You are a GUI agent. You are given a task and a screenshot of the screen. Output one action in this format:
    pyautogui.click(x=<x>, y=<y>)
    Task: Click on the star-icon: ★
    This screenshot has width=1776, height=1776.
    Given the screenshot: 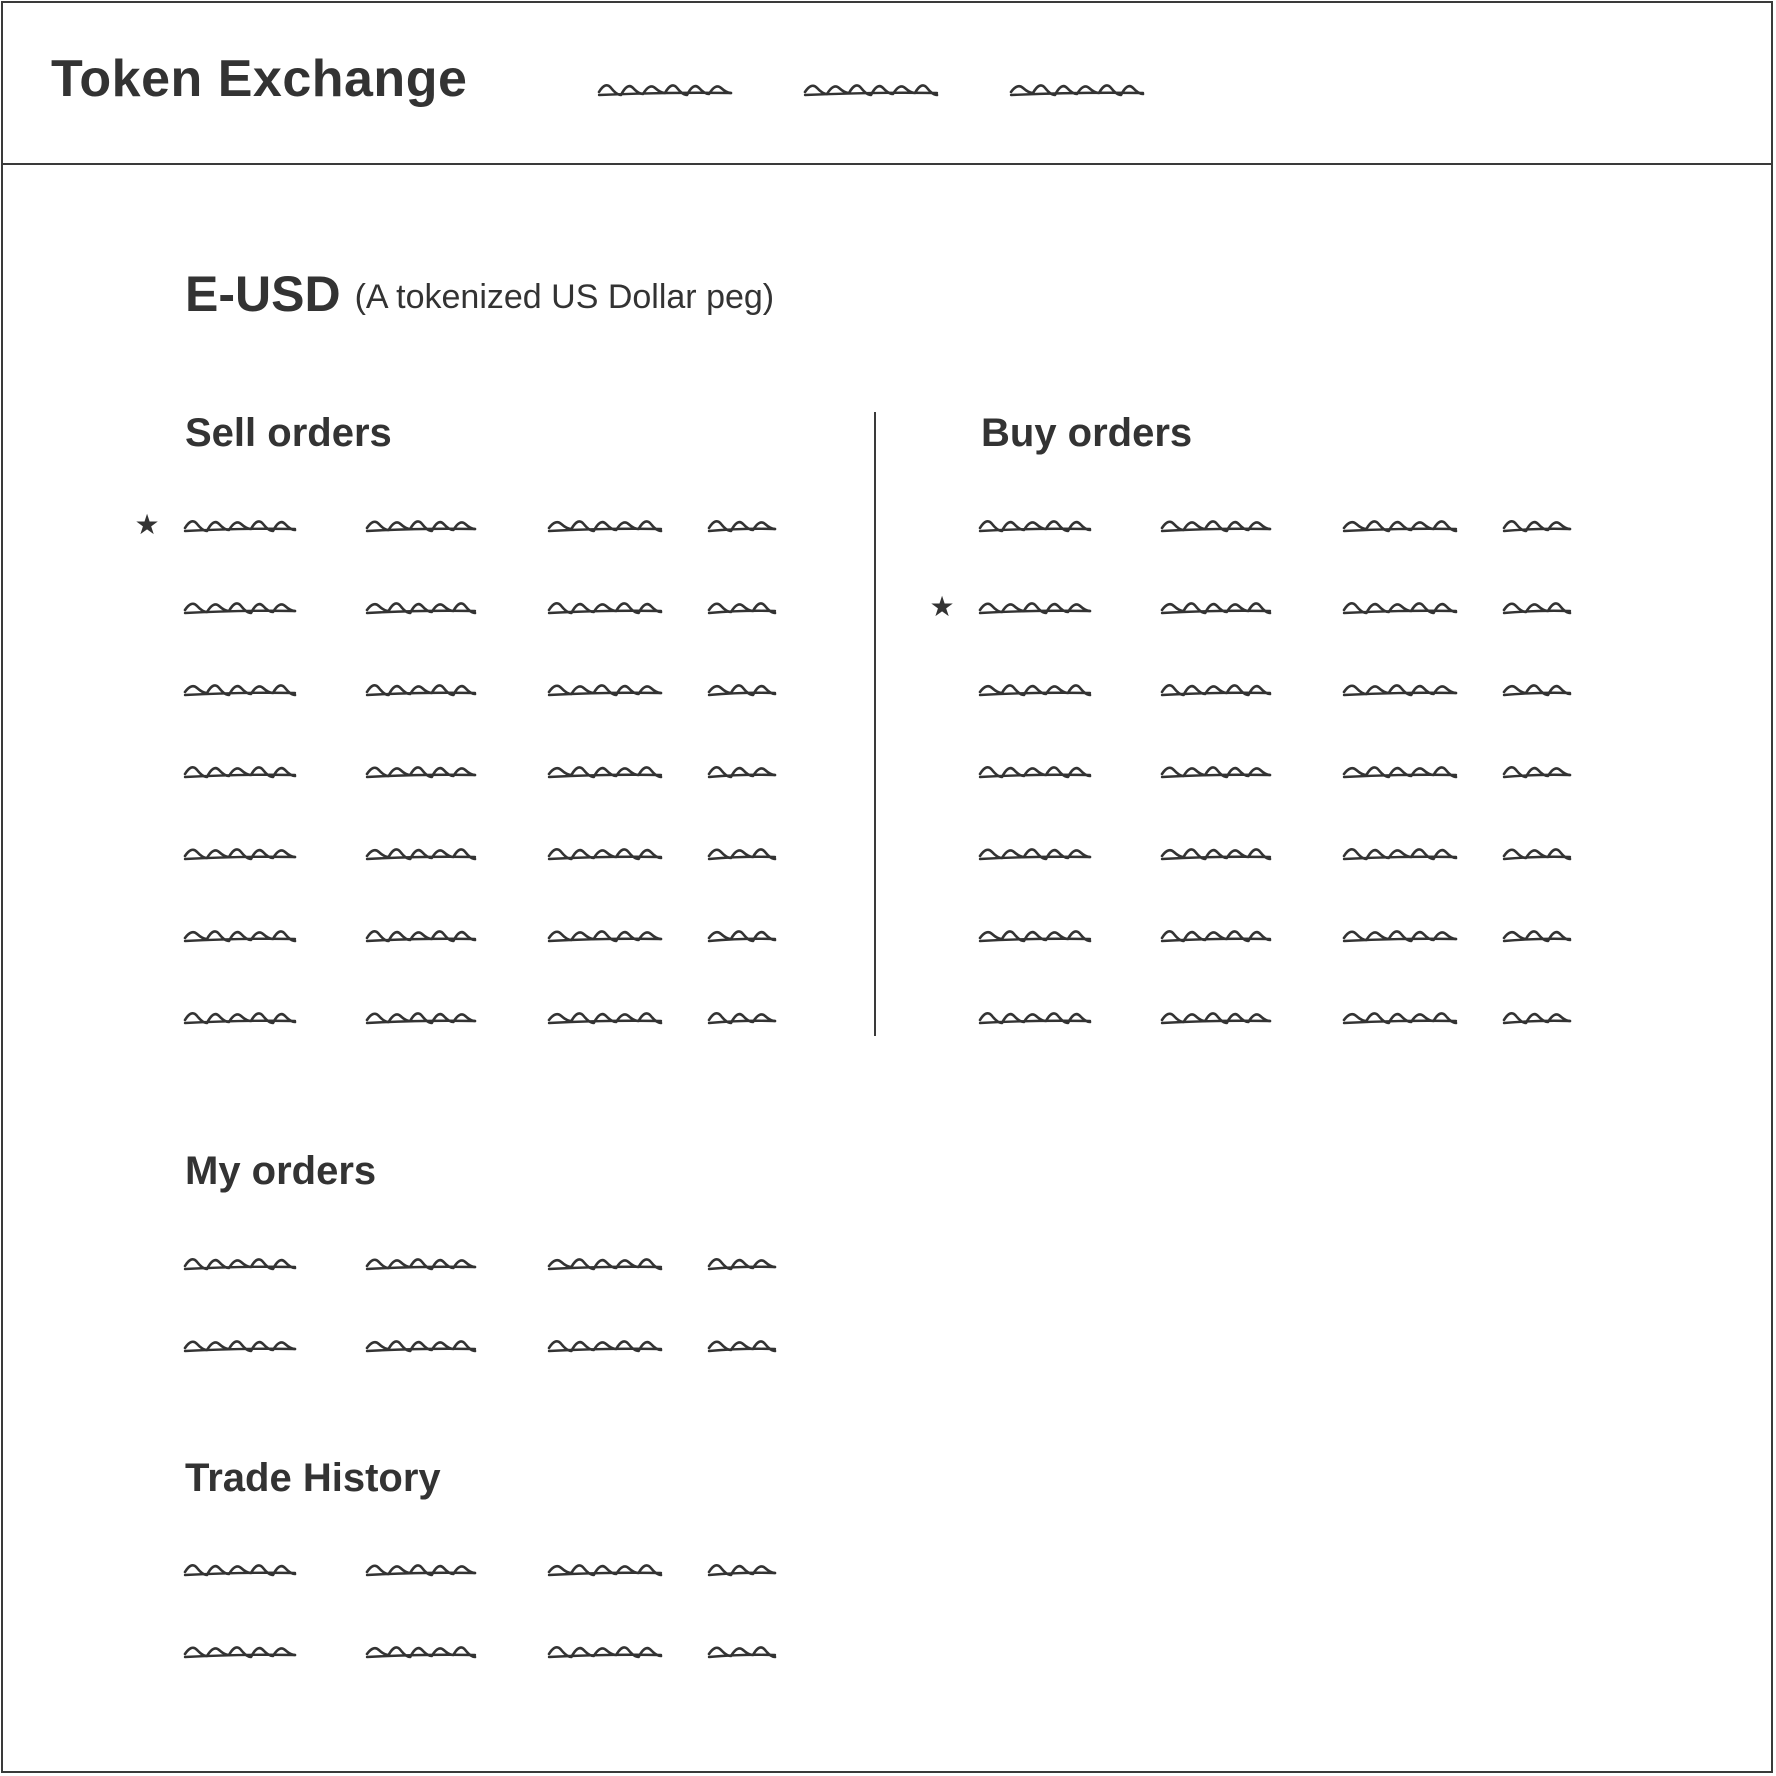 What is the action you would take?
    pyautogui.click(x=147, y=524)
    